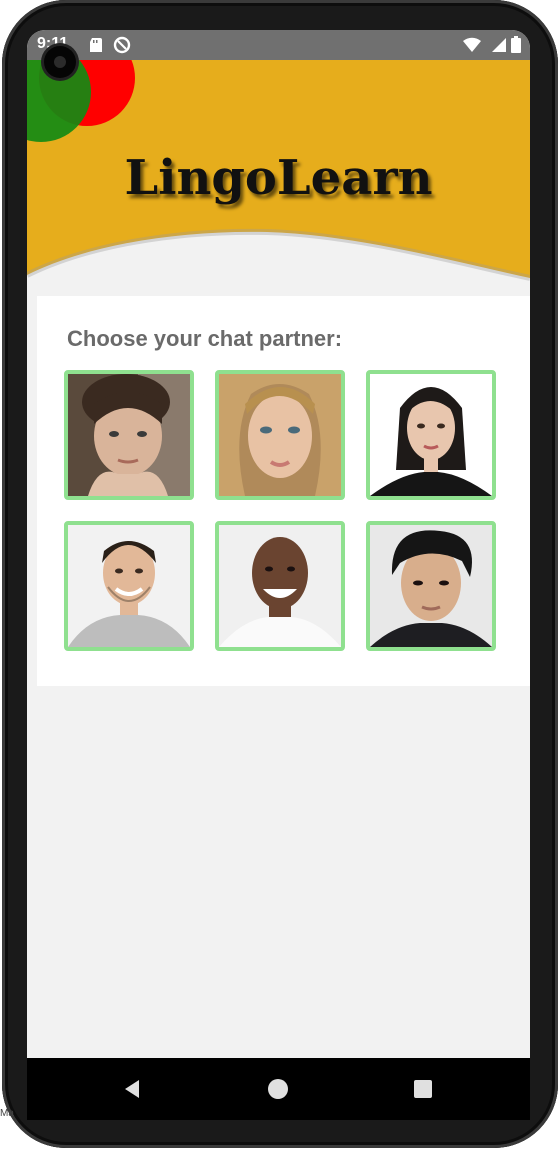 The width and height of the screenshot is (560, 1151). I want to click on status-bar: 9:11, so click(278, 45).